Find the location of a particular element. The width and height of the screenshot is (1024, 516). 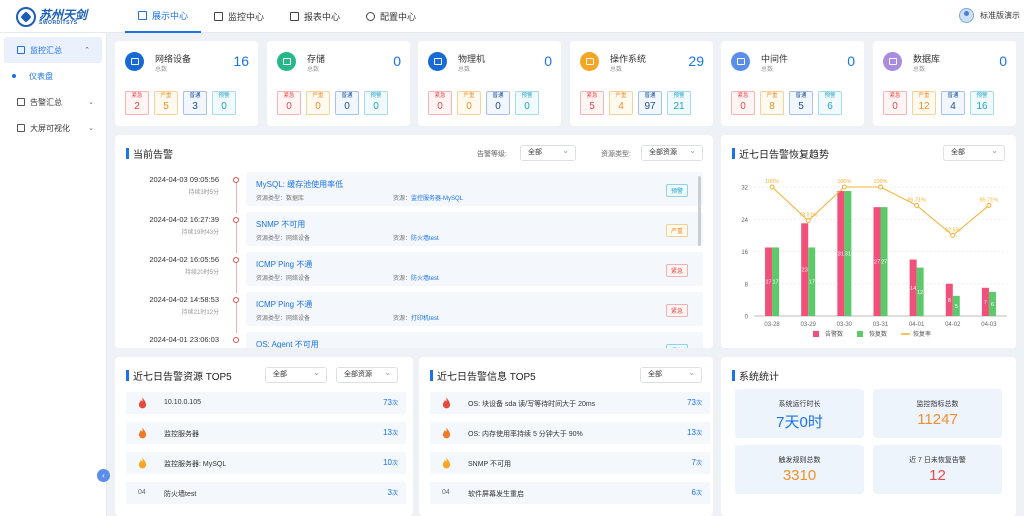

badge-normal: 普通 97 is located at coordinates (650, 103).